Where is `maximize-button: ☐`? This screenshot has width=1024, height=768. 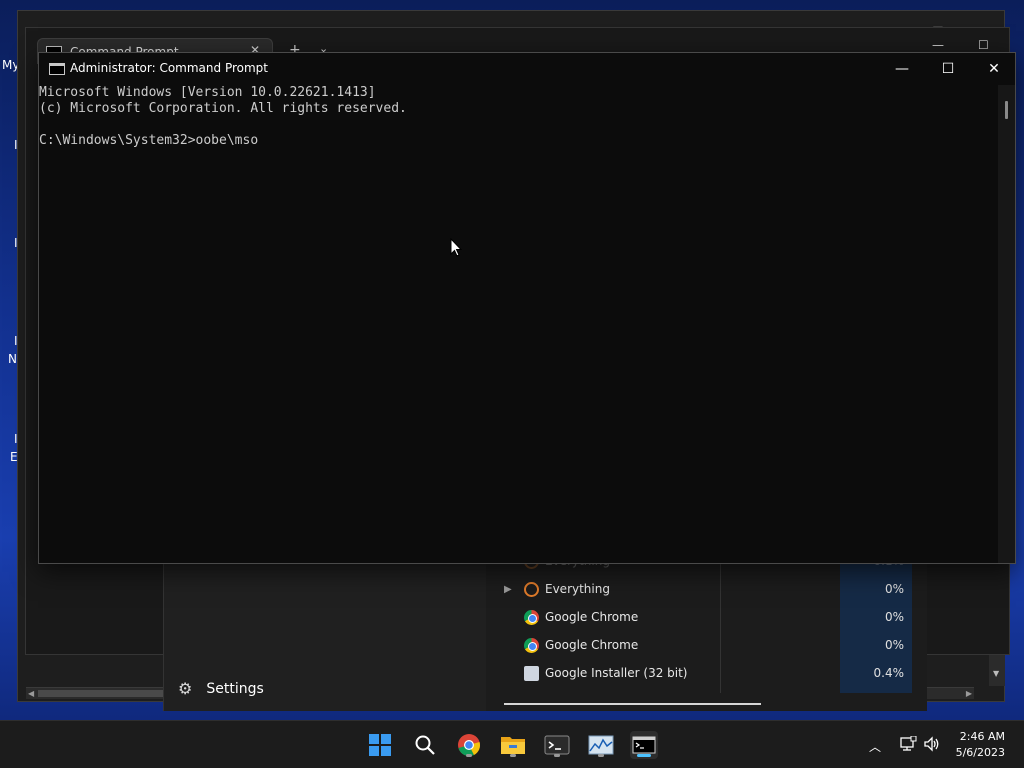 maximize-button: ☐ is located at coordinates (948, 69).